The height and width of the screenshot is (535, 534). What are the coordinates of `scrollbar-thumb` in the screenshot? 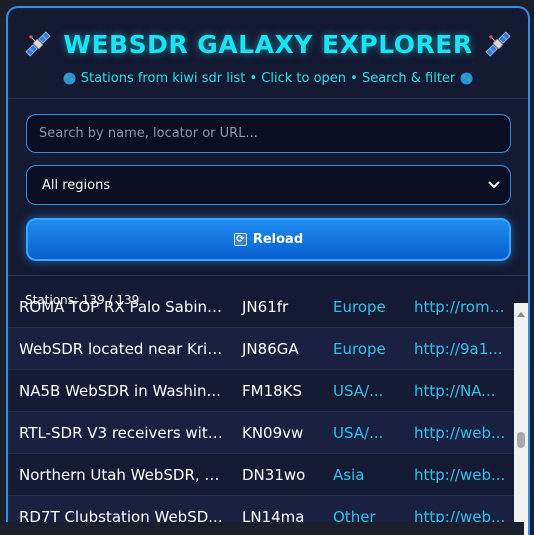 It's located at (521, 440).